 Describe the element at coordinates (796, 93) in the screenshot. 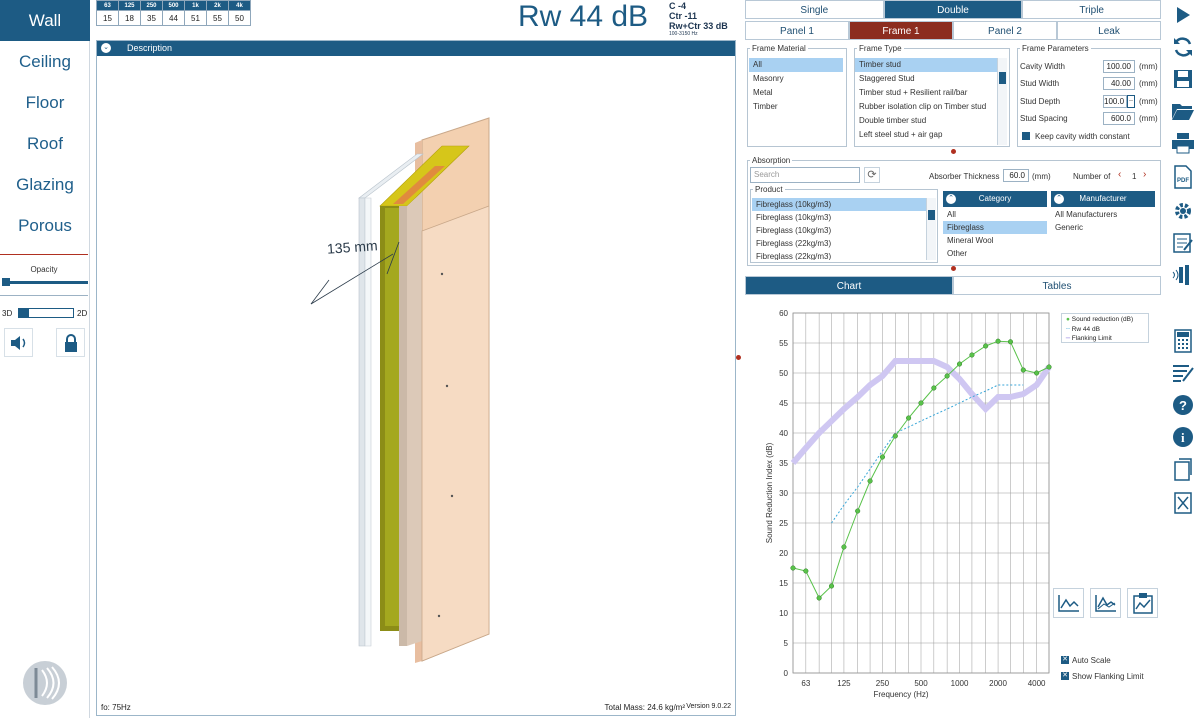

I see `list-item: Metal` at that location.